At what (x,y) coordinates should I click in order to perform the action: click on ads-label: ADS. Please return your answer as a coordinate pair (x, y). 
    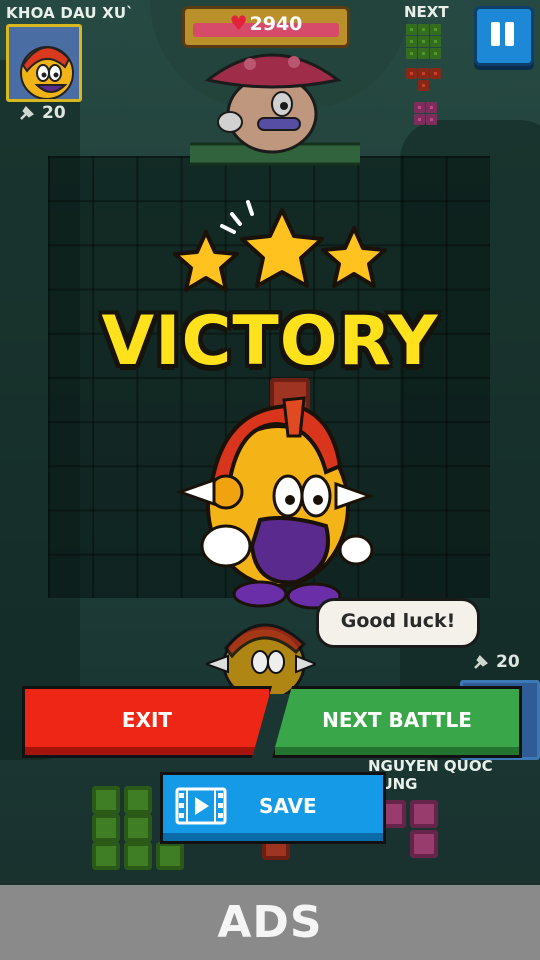
    Looking at the image, I should click on (270, 922).